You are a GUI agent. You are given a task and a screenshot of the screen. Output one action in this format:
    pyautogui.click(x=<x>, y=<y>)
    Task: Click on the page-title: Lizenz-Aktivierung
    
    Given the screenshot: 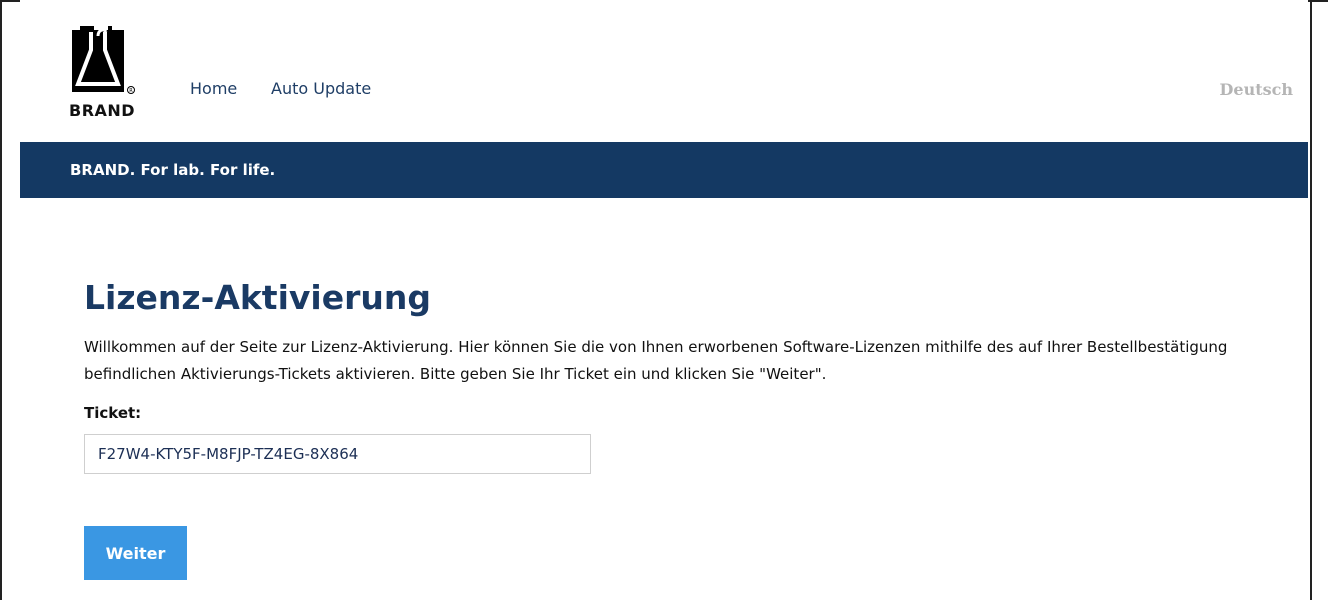 What is the action you would take?
    pyautogui.click(x=257, y=297)
    